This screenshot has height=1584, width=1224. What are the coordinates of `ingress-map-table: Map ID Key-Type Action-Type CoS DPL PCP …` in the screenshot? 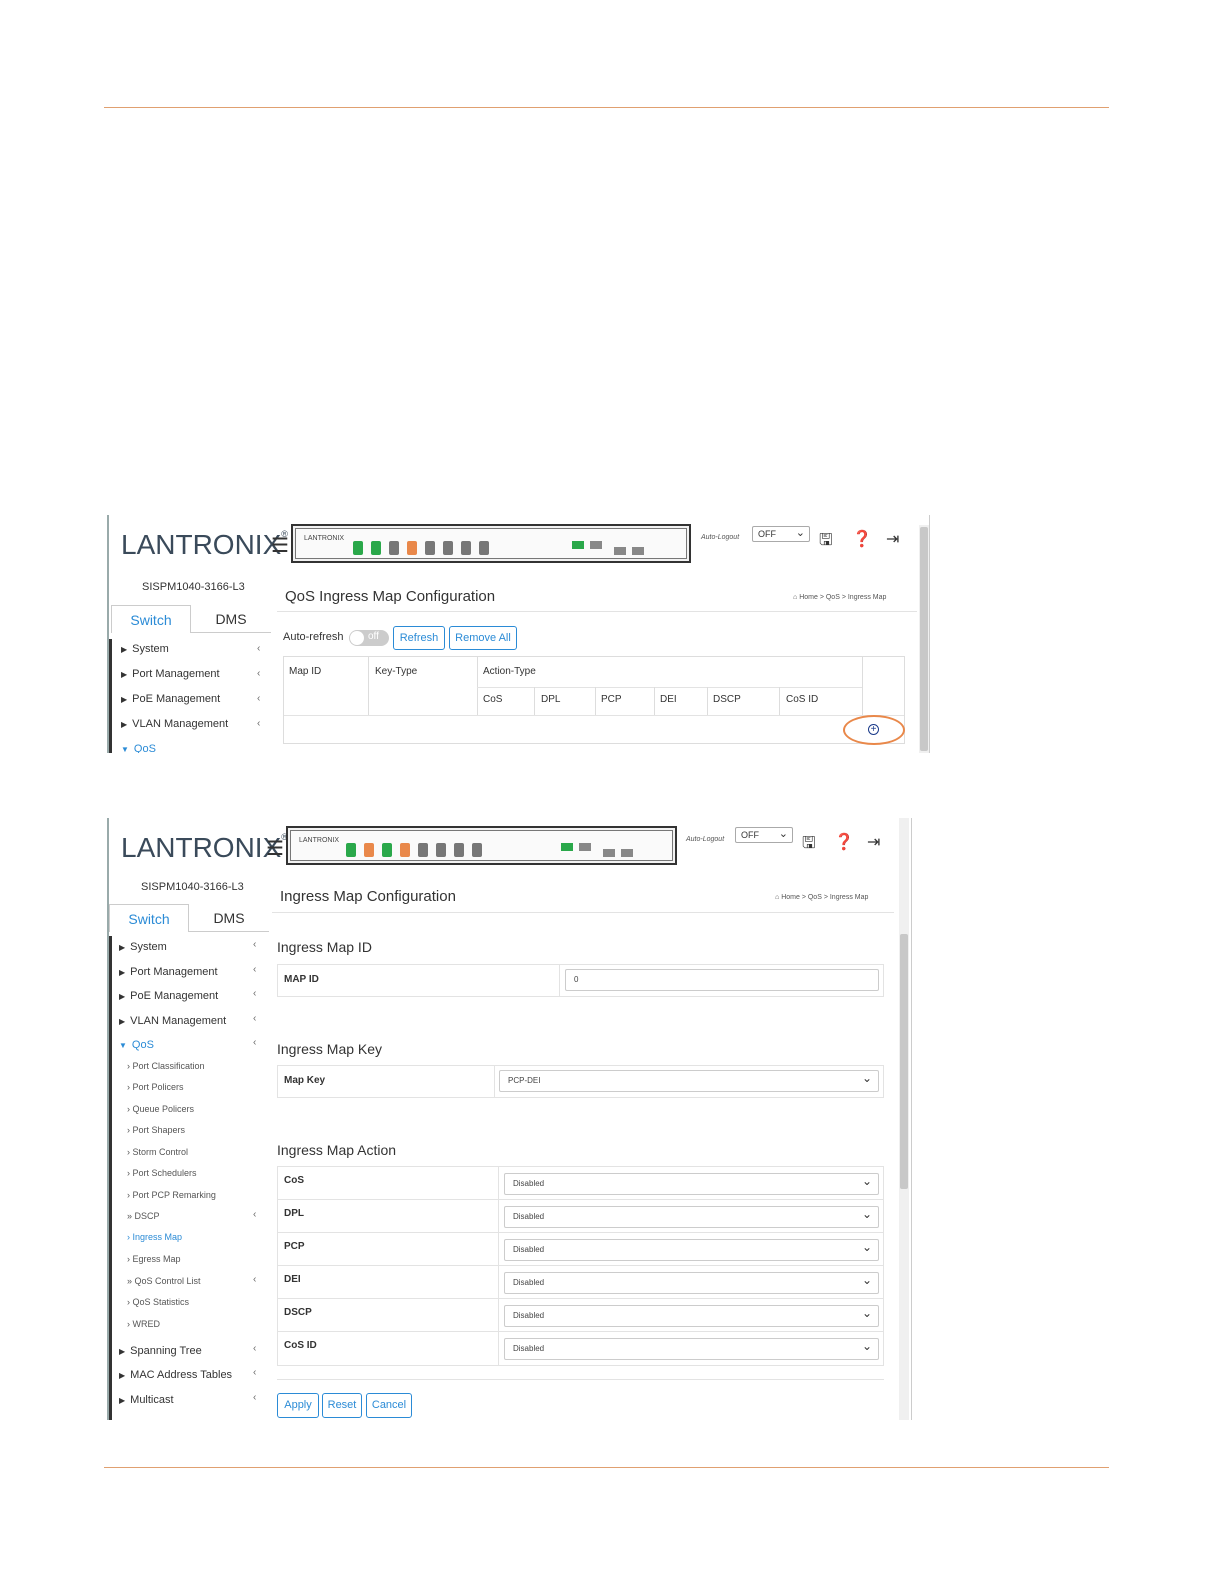 It's located at (594, 700).